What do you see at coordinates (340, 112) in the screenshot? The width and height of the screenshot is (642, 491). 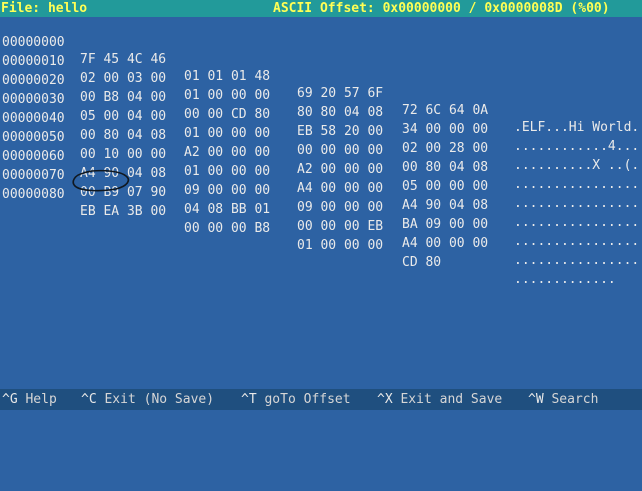 I see `hex-group-3: 80 80 04 08` at bounding box center [340, 112].